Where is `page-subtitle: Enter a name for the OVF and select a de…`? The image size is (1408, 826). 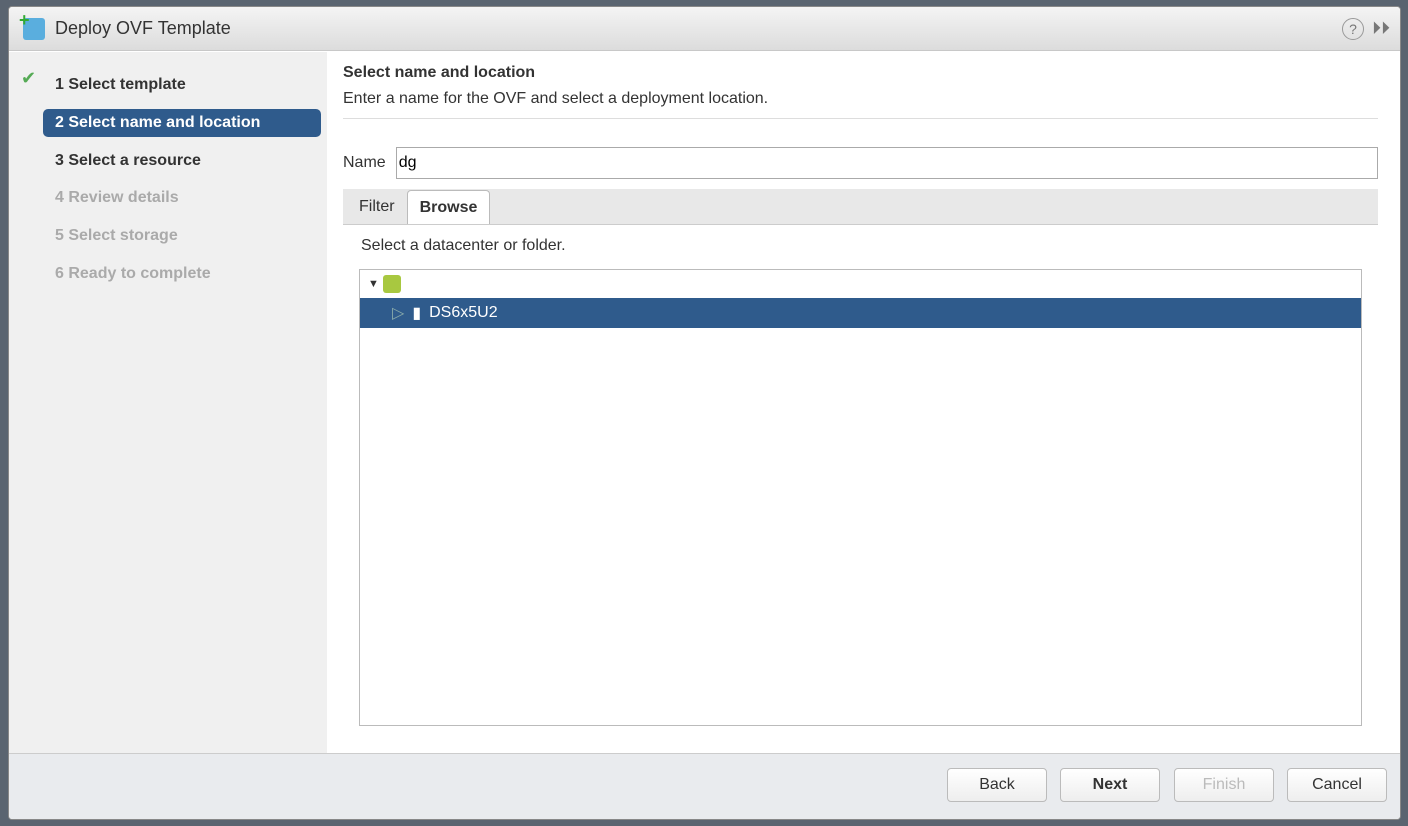 page-subtitle: Enter a name for the OVF and select a de… is located at coordinates (860, 104).